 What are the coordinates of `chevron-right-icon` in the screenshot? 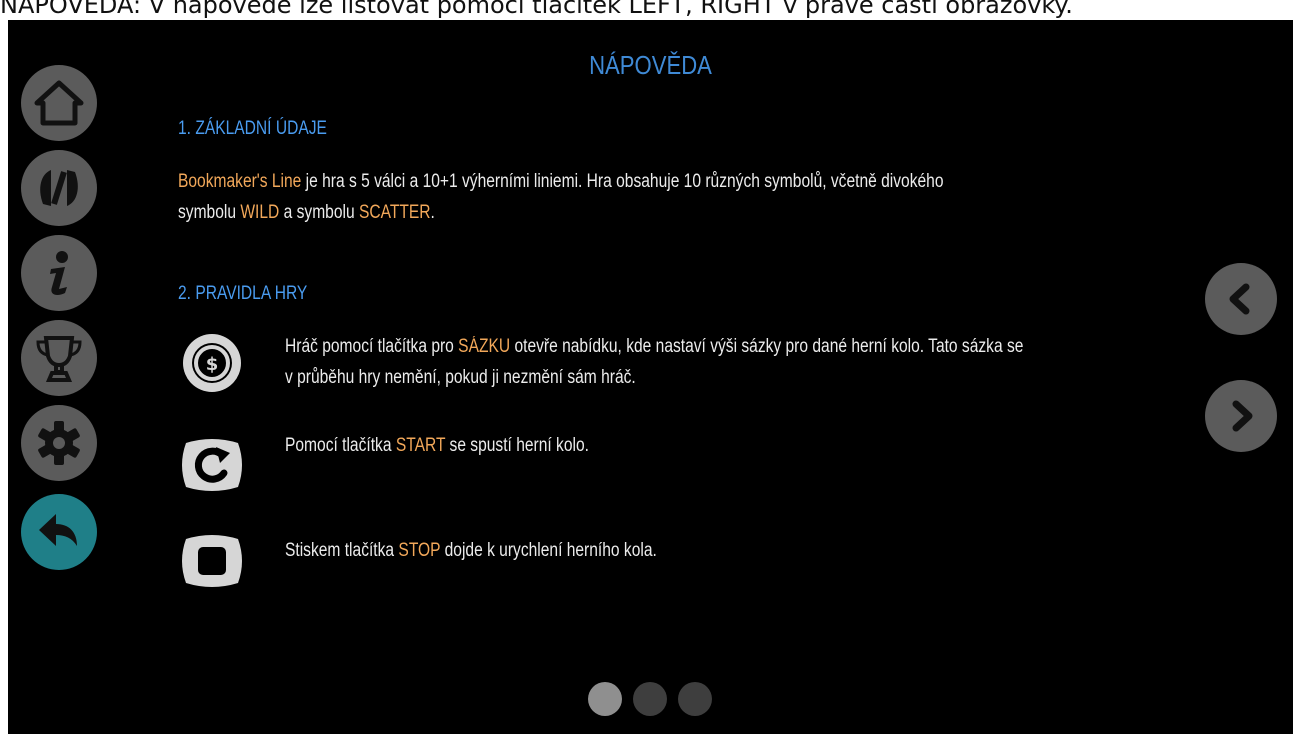 It's located at (1242, 416).